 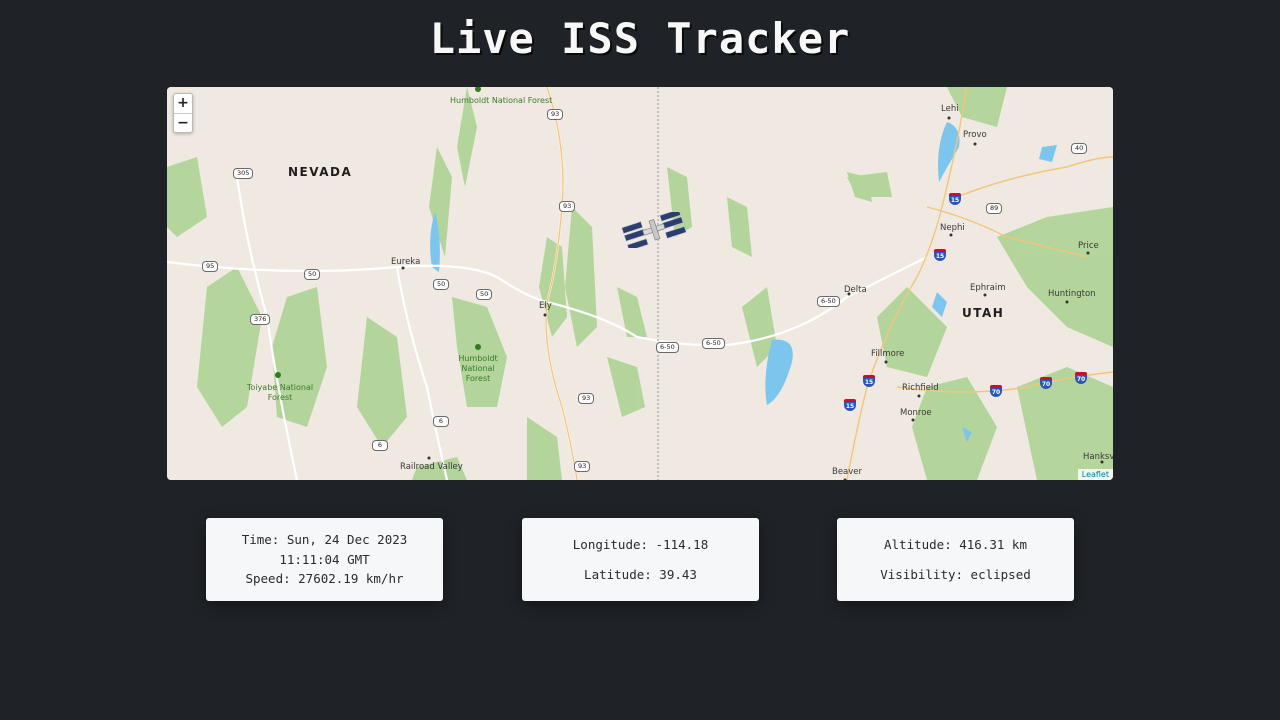 What do you see at coordinates (988, 288) in the screenshot?
I see `city-label-ephraim: Ephraim` at bounding box center [988, 288].